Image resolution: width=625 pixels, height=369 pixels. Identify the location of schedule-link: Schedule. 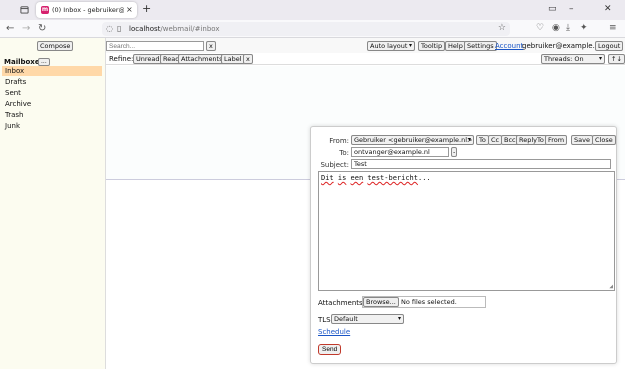
(334, 332).